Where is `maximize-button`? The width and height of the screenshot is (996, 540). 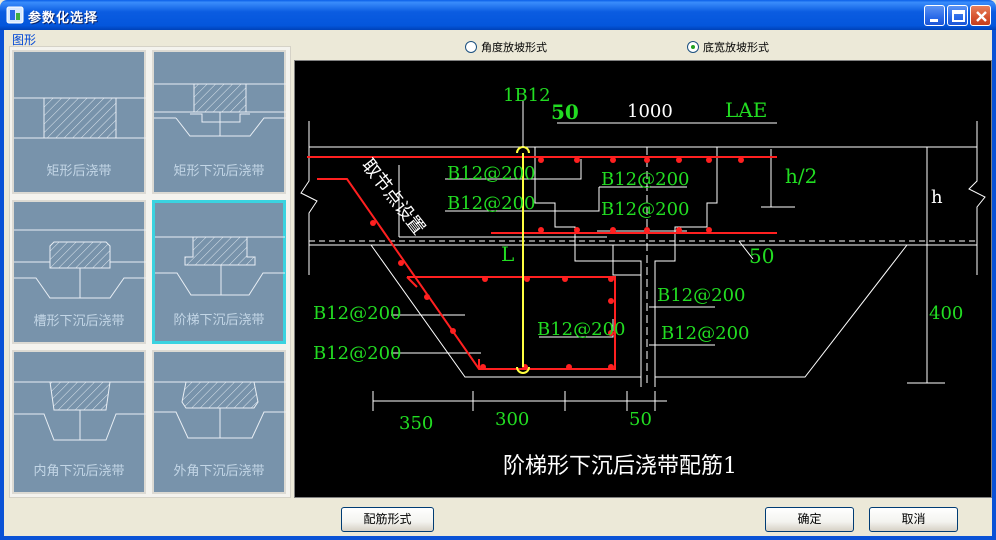
maximize-button is located at coordinates (957, 15).